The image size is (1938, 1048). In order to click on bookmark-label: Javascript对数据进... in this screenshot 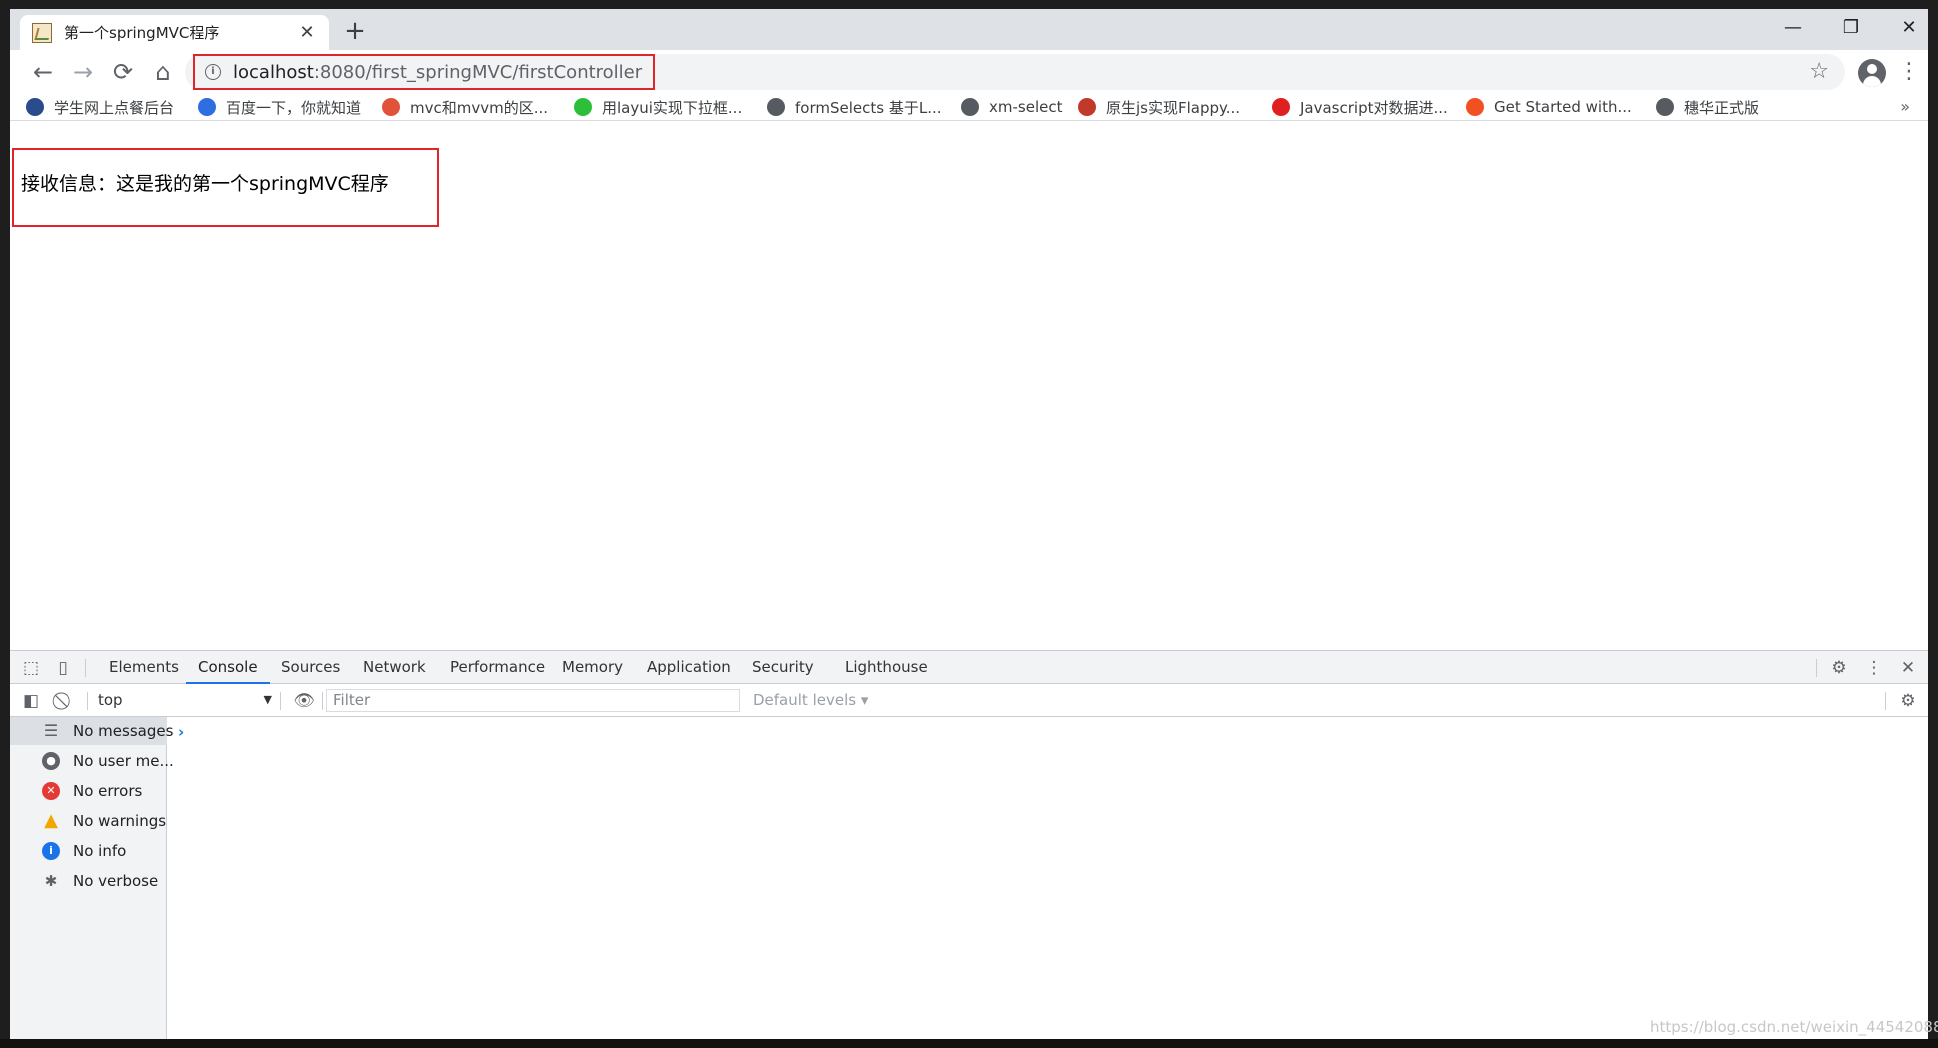, I will do `click(1374, 107)`.